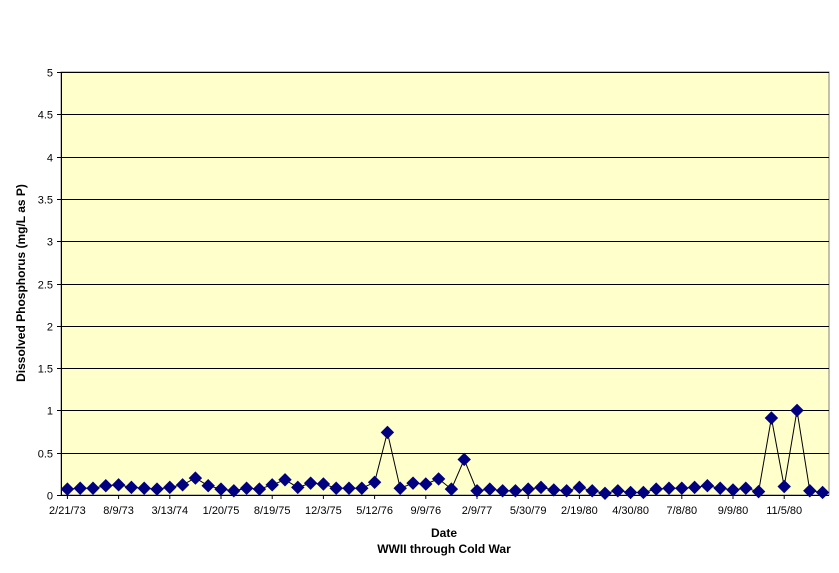 This screenshot has width=839, height=573. Describe the element at coordinates (272, 511) in the screenshot. I see `x-tick-label: 8/19/75` at that location.